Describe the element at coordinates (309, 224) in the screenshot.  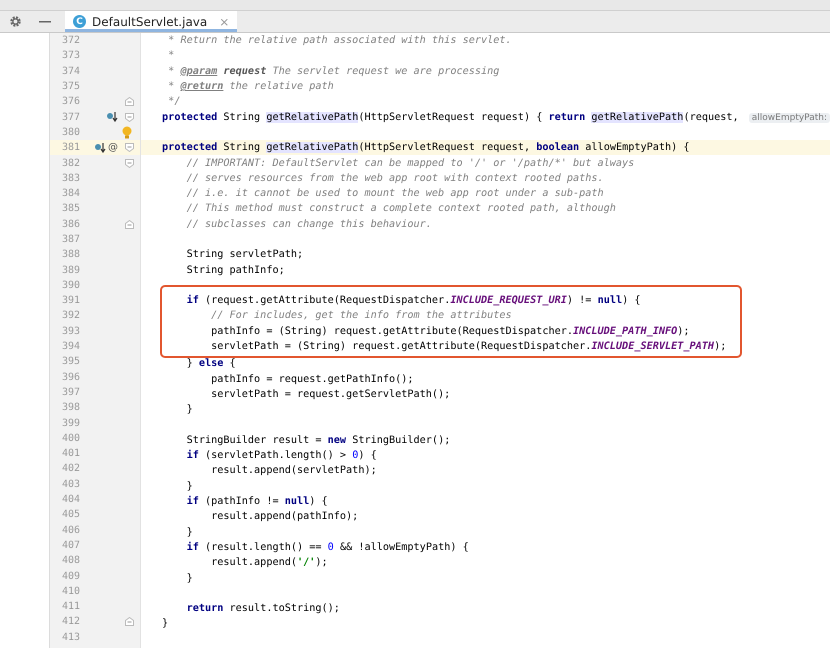
I see `code-line: // subclasses can change this behaviour.` at that location.